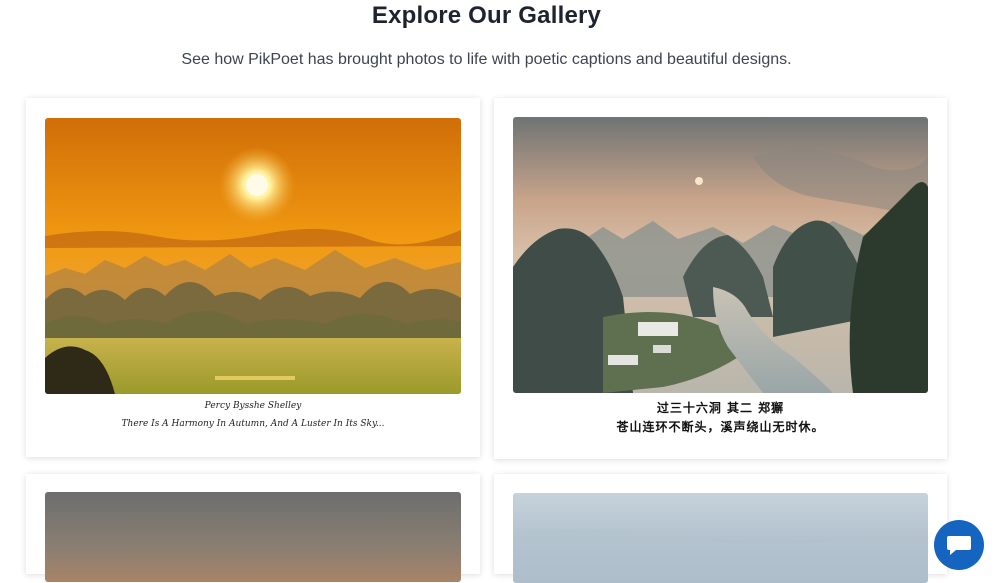 This screenshot has width=999, height=583. I want to click on page-title: Explore Our Gallery, so click(486, 15).